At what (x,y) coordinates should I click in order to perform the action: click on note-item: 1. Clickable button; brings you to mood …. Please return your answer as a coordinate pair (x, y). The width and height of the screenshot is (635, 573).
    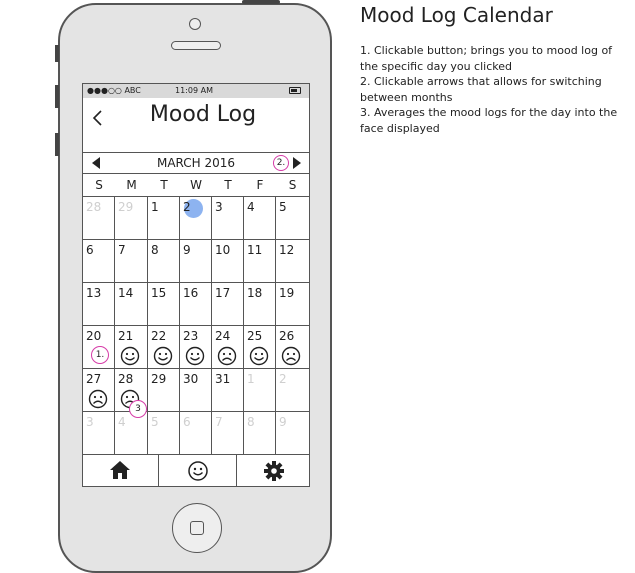
    Looking at the image, I should click on (486, 58).